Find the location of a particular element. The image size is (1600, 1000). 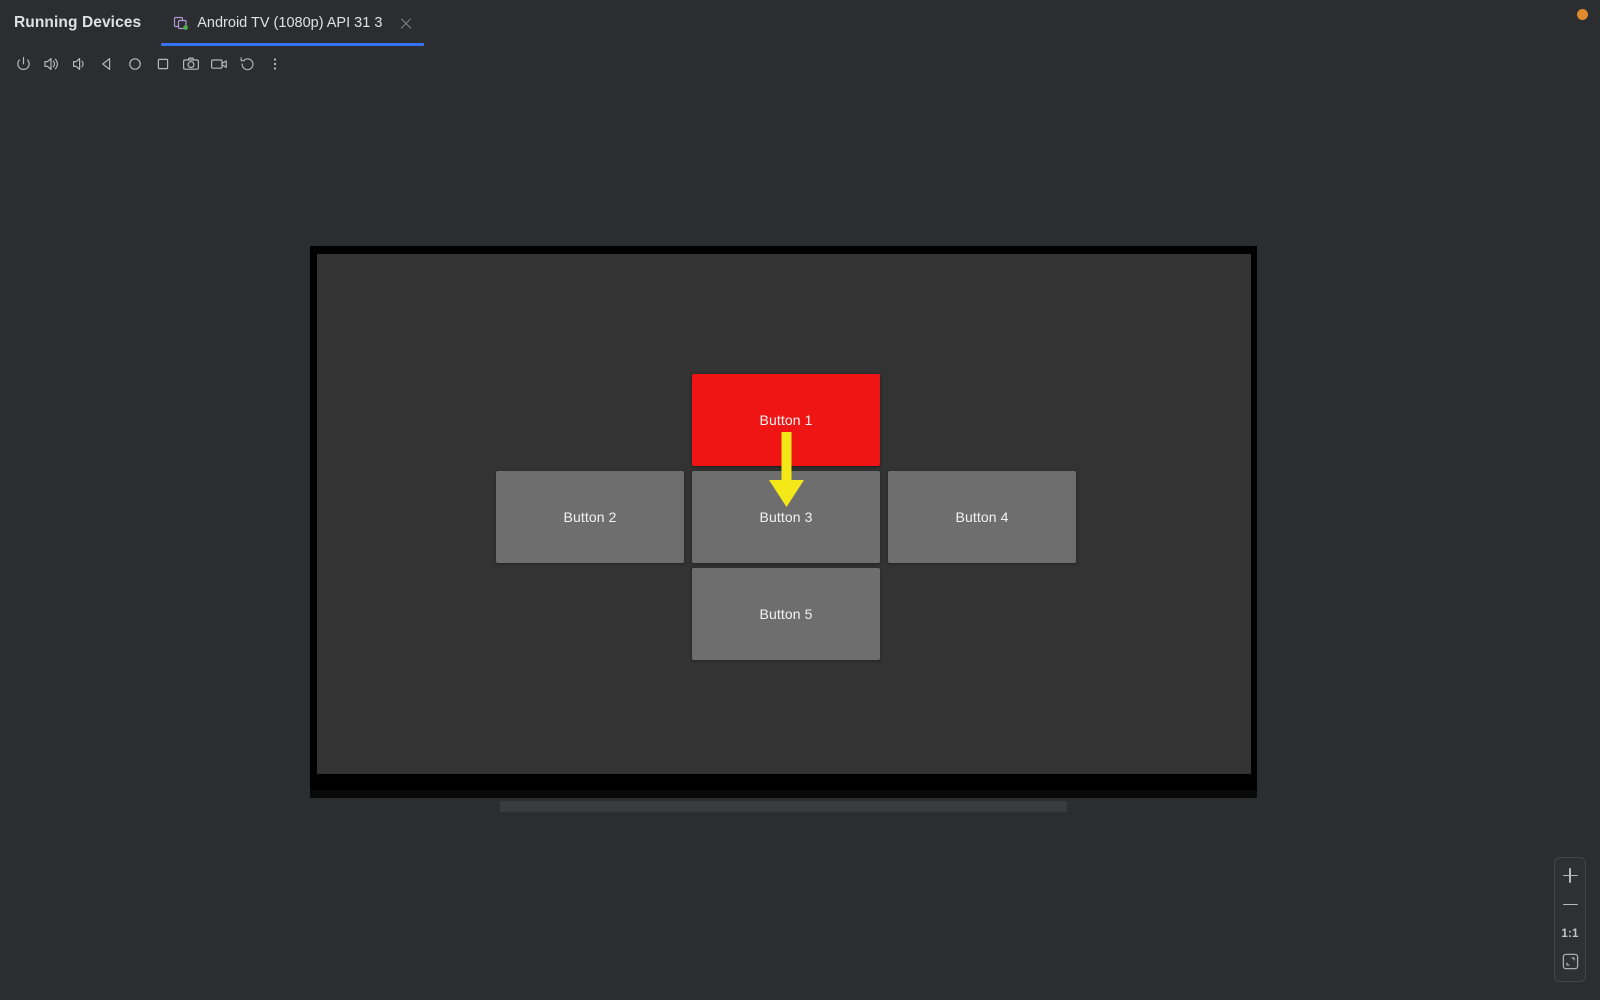

back-button is located at coordinates (107, 64).